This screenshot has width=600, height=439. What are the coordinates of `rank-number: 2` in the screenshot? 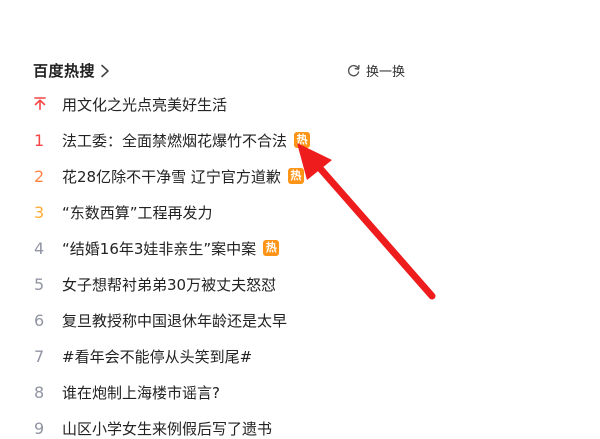 It's located at (39, 176).